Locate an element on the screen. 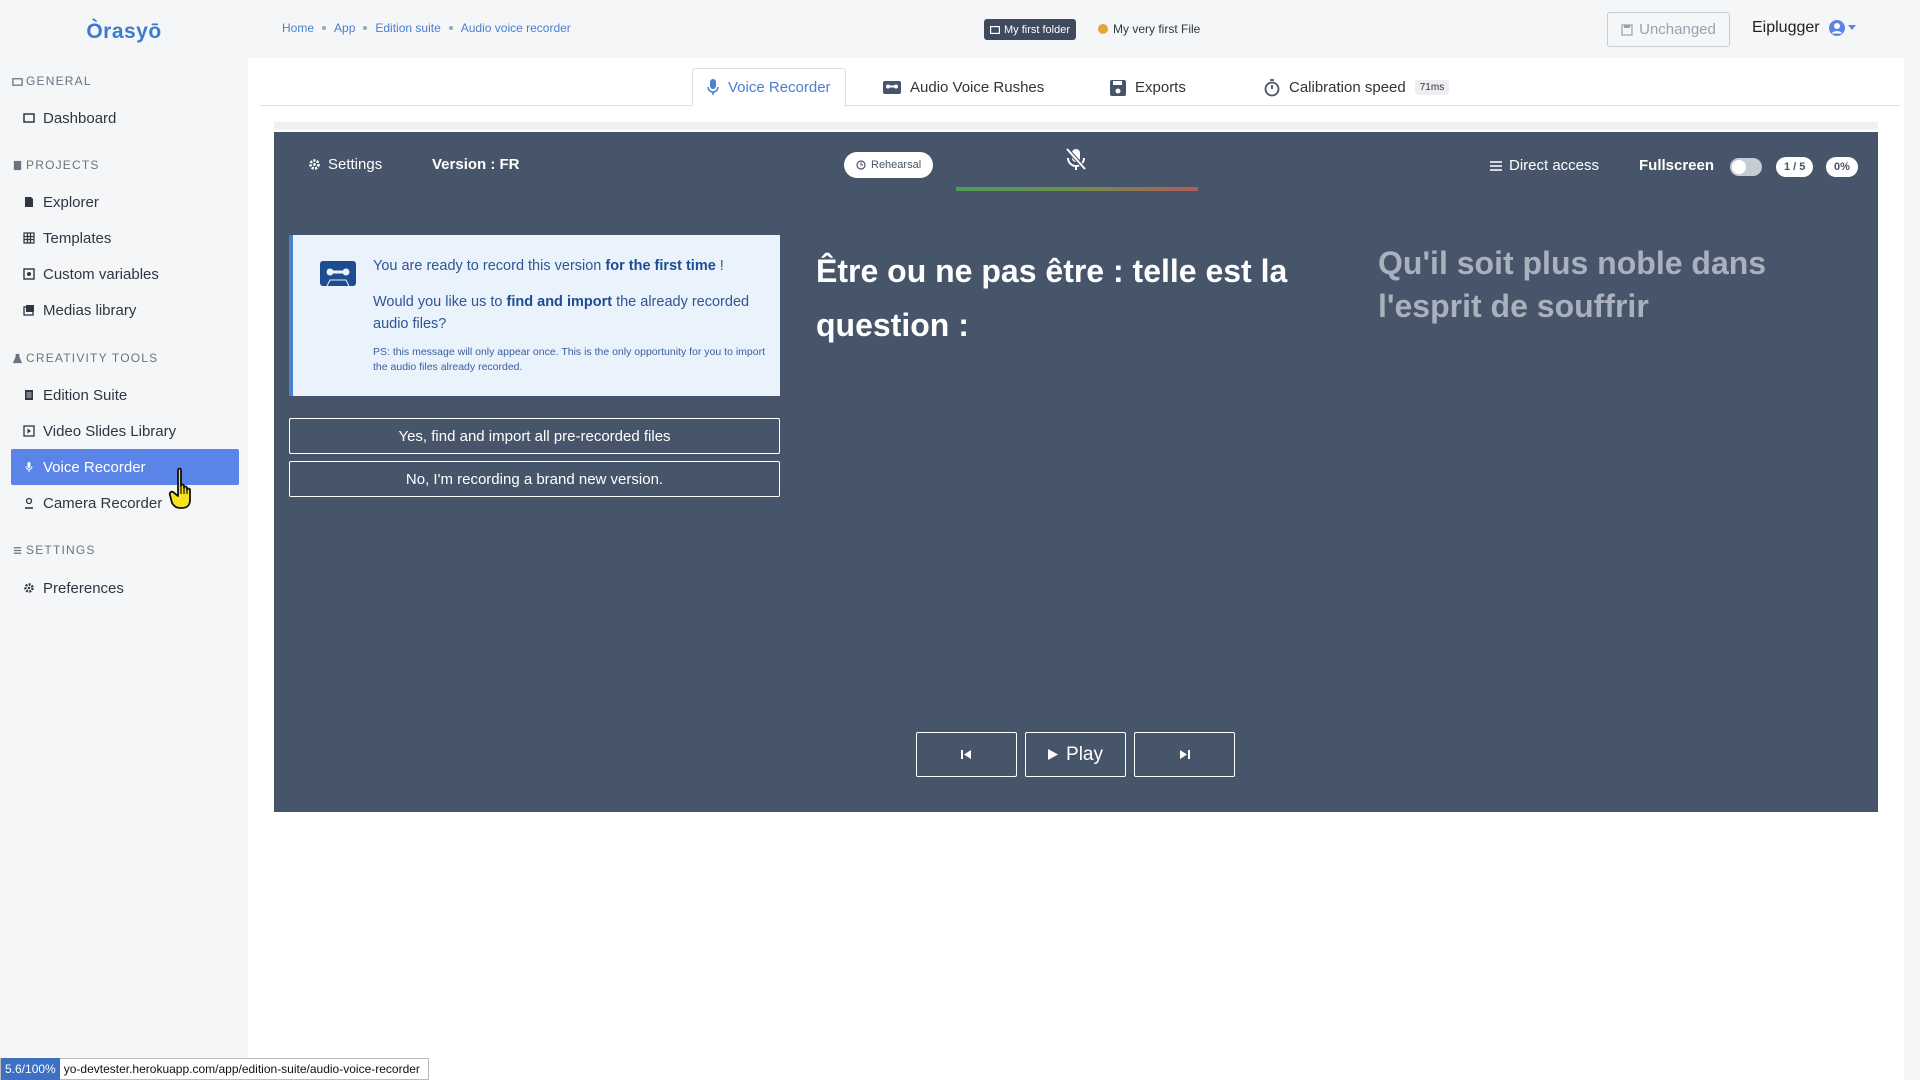 This screenshot has width=1920, height=1080. user-camera-icon is located at coordinates (29, 503).